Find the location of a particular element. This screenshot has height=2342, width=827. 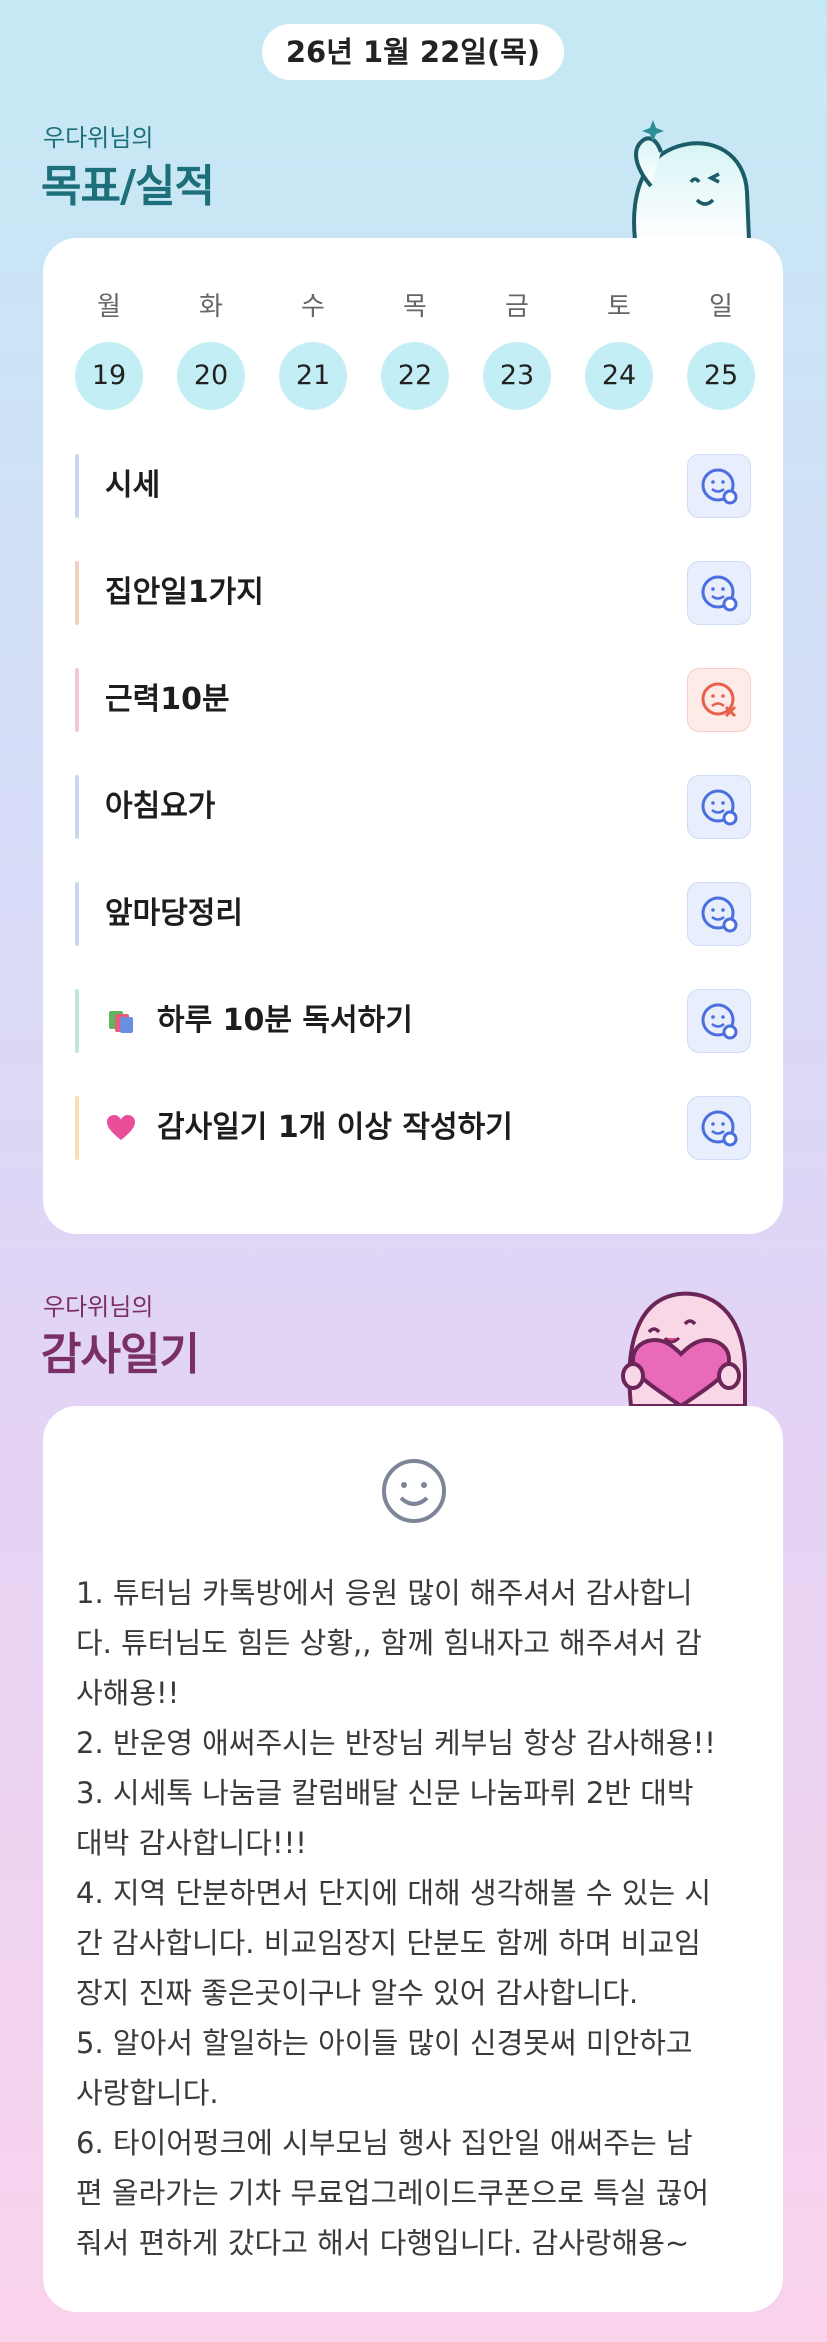

weekday-labels: 월 화 수 목 금 토 일 is located at coordinates (415, 304).